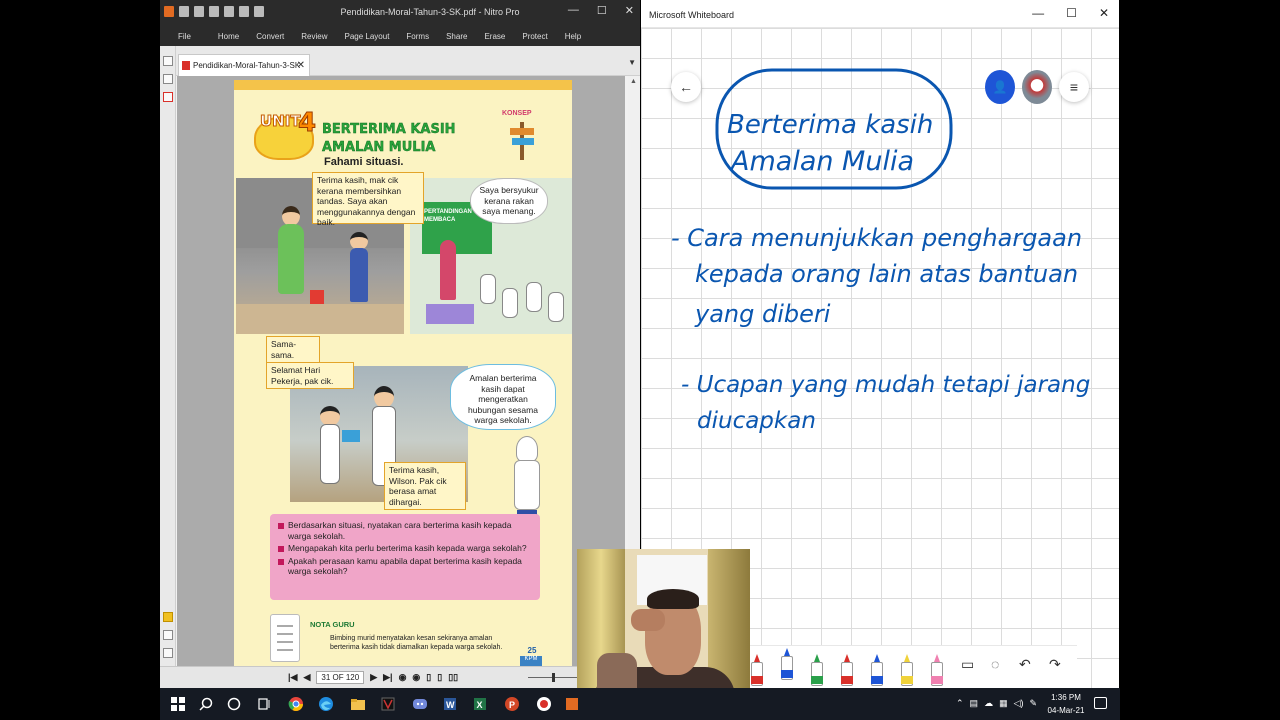 Image resolution: width=1280 pixels, height=720 pixels. I want to click on maximize-icon: ☐, so click(602, 10).